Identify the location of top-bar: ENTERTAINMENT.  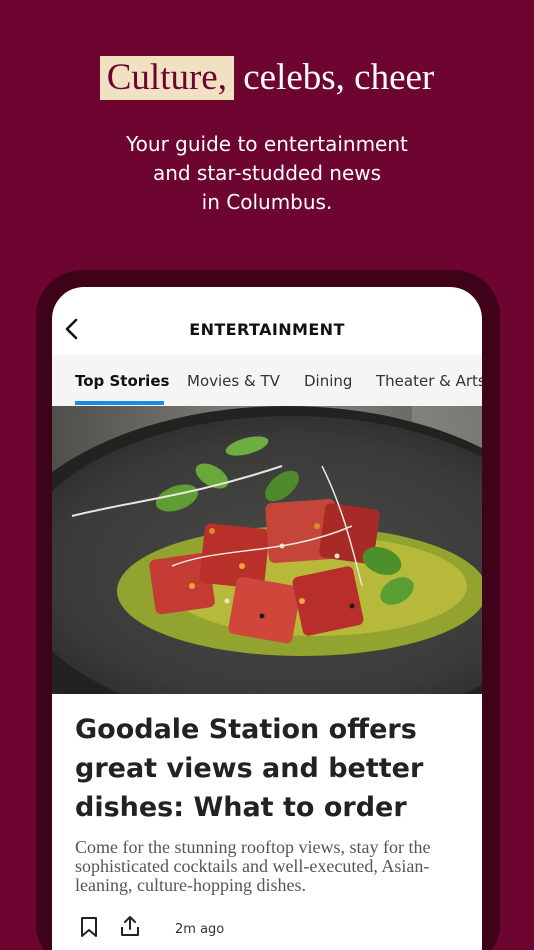
(267, 321).